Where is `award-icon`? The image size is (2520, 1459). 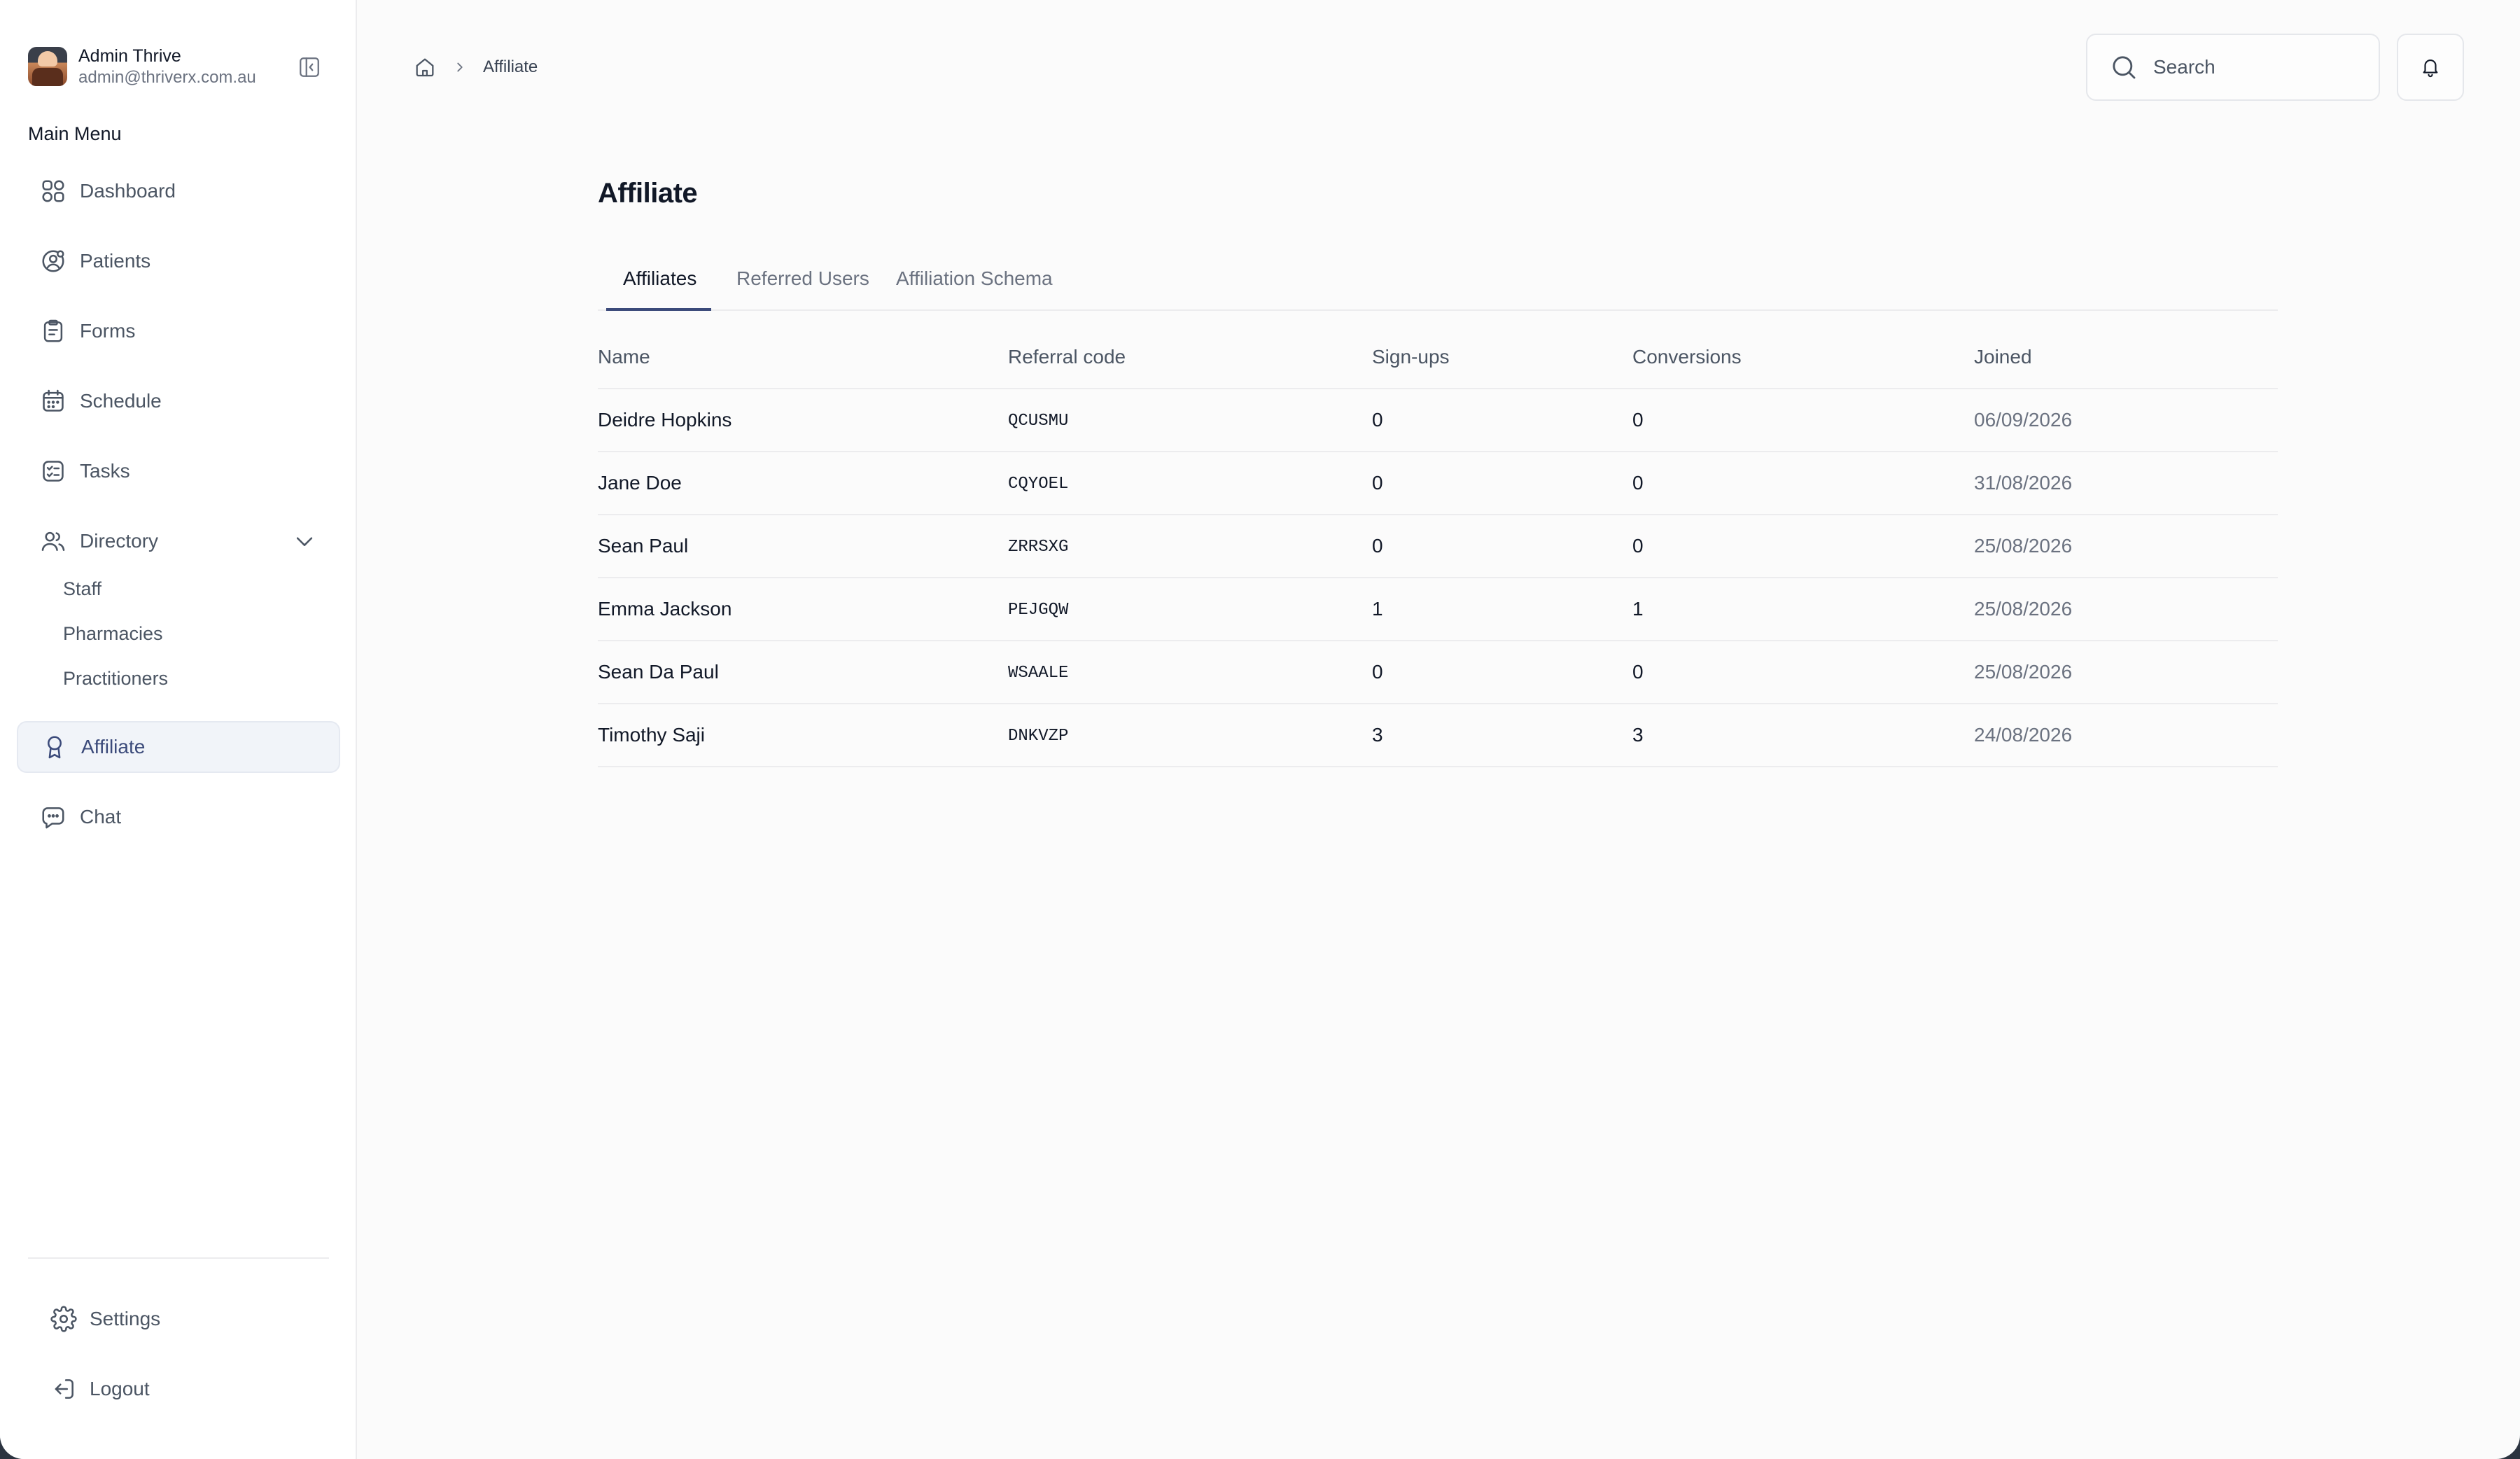 award-icon is located at coordinates (55, 747).